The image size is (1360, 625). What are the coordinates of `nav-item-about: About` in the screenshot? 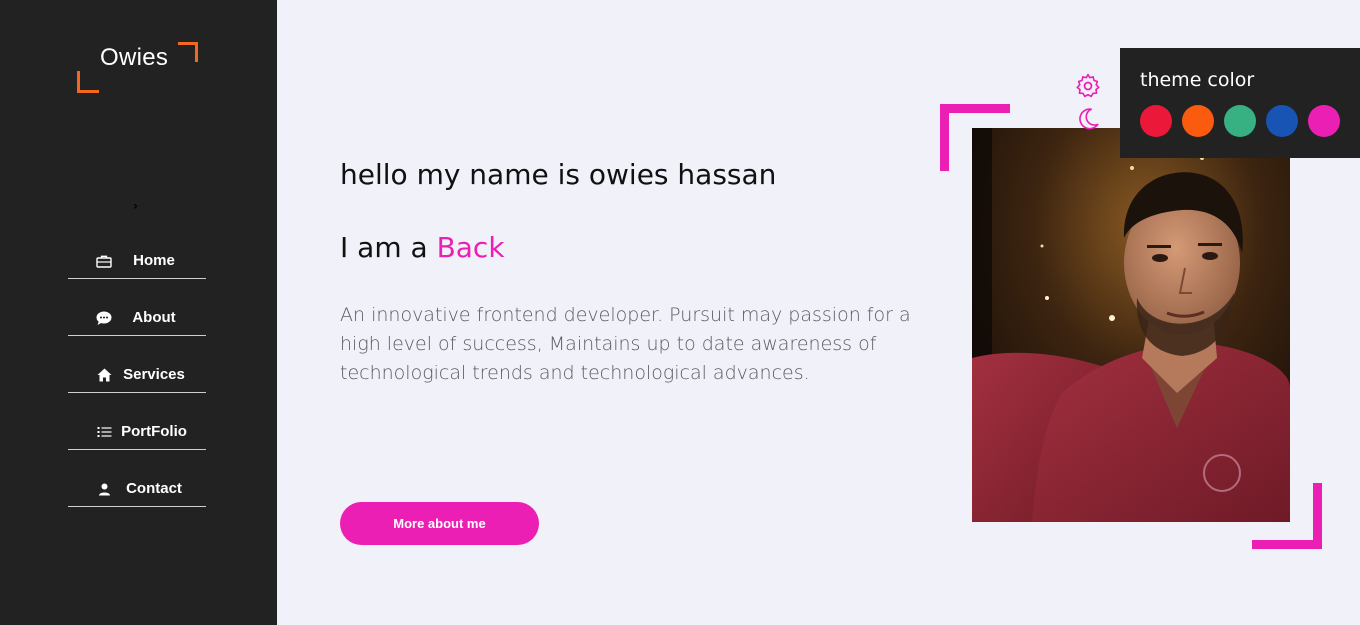 It's located at (137, 318).